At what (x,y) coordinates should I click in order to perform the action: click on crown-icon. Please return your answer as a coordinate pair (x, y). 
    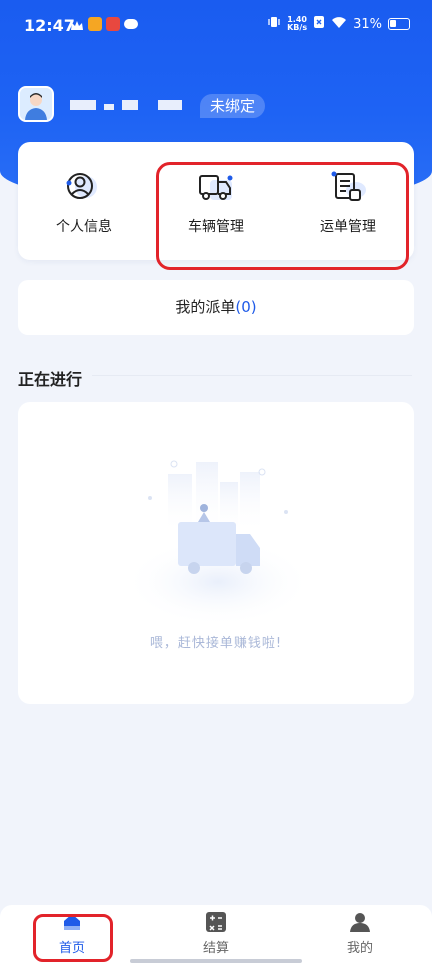
    Looking at the image, I should click on (77, 24).